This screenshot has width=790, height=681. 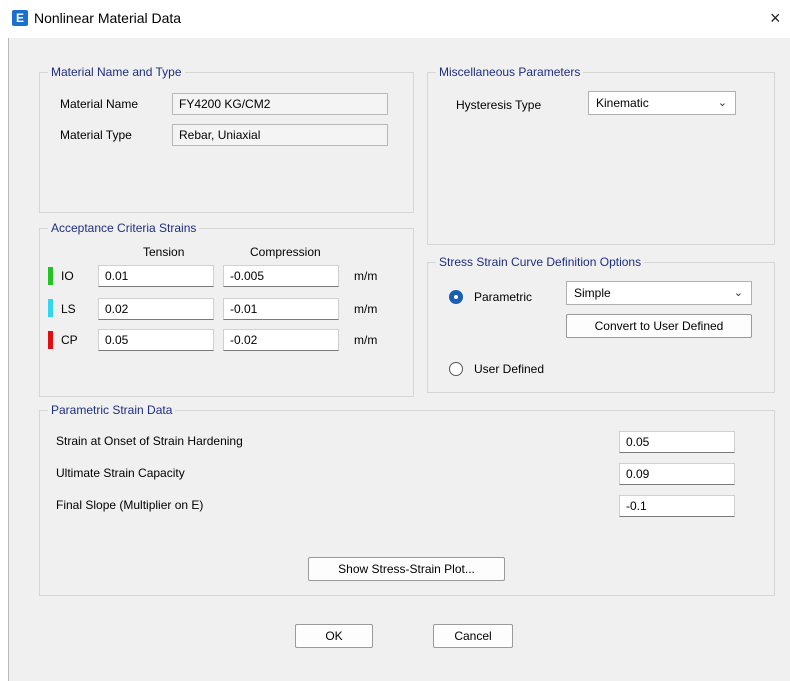 I want to click on final-slope-input, so click(x=677, y=506).